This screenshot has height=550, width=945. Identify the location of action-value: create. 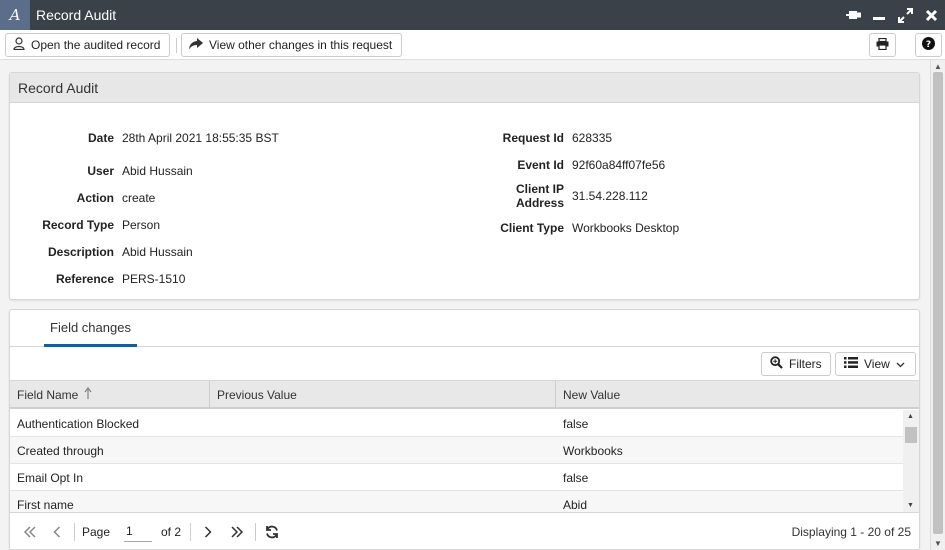
(139, 198).